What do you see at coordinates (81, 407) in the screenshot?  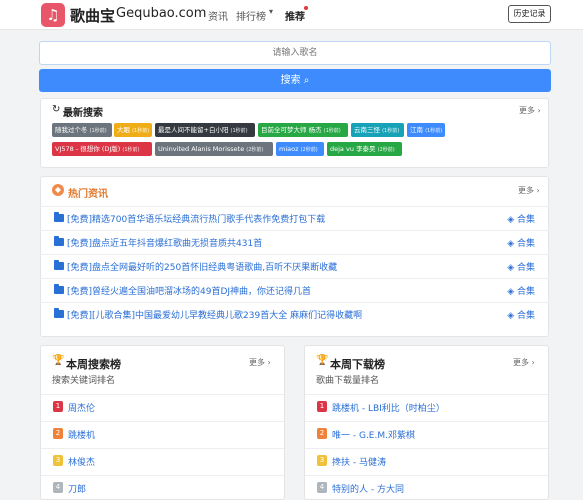 I see `rank-keyword: 周杰伦` at bounding box center [81, 407].